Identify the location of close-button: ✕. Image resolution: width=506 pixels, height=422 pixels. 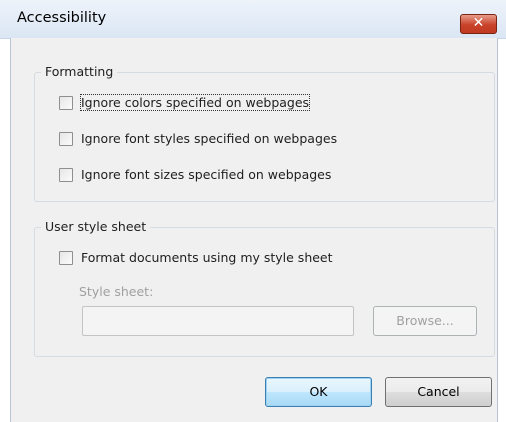
(478, 24).